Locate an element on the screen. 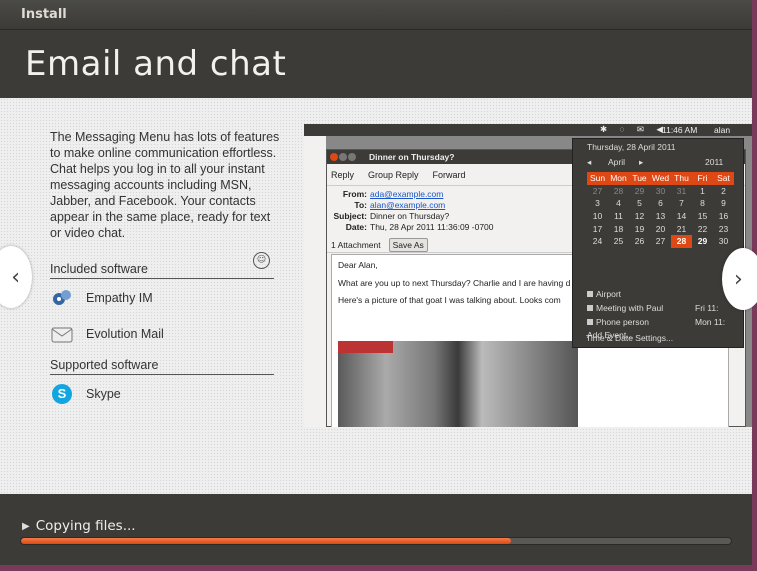 The image size is (757, 571). calendar-month: April is located at coordinates (617, 162).